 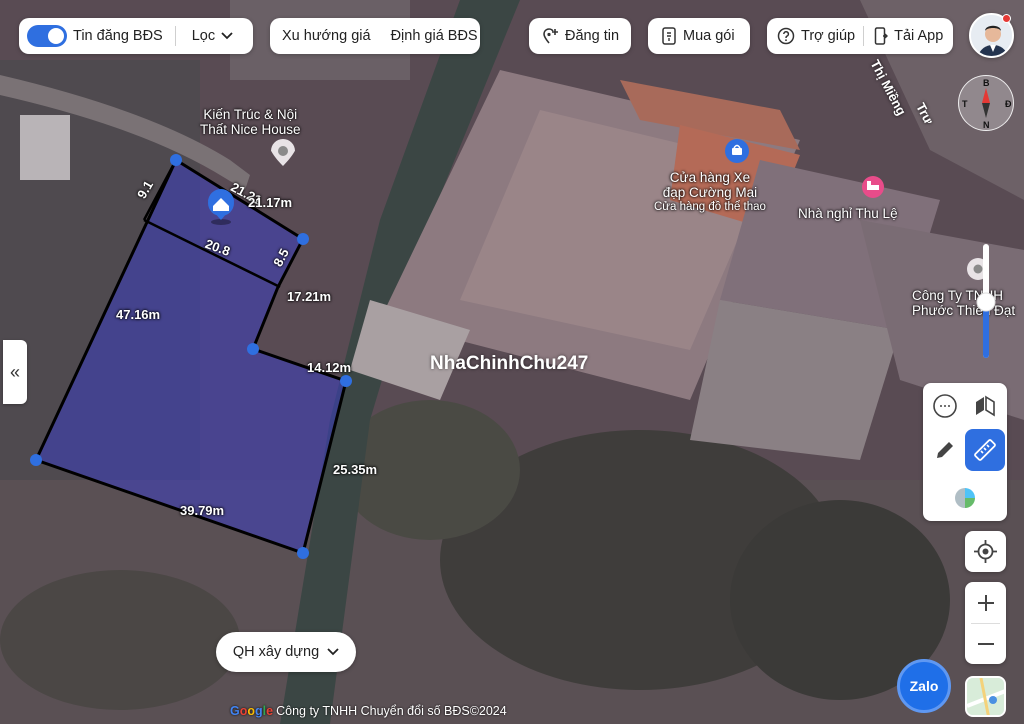 What do you see at coordinates (828, 36) in the screenshot?
I see `help-label: Trợ giúp` at bounding box center [828, 36].